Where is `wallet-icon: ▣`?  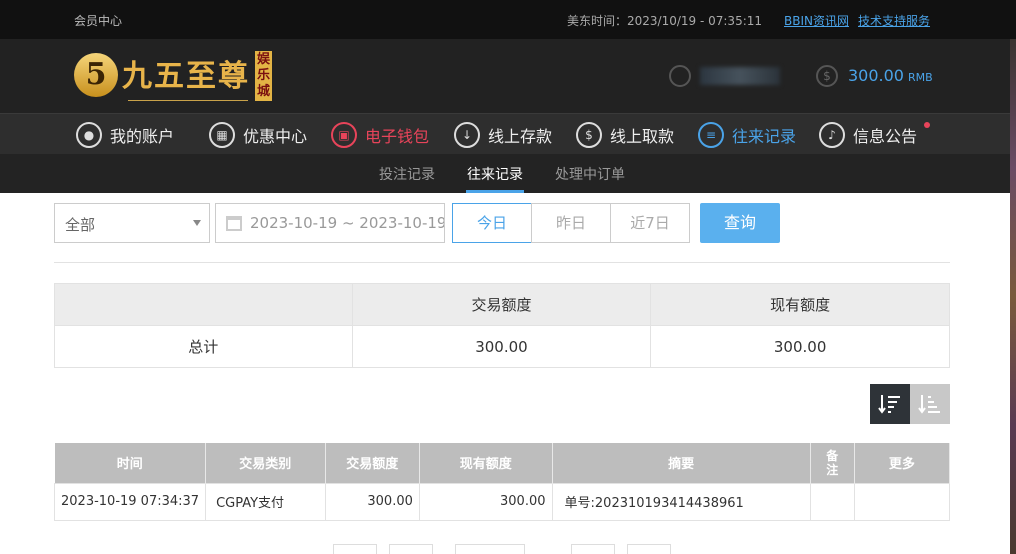
wallet-icon: ▣ is located at coordinates (344, 135).